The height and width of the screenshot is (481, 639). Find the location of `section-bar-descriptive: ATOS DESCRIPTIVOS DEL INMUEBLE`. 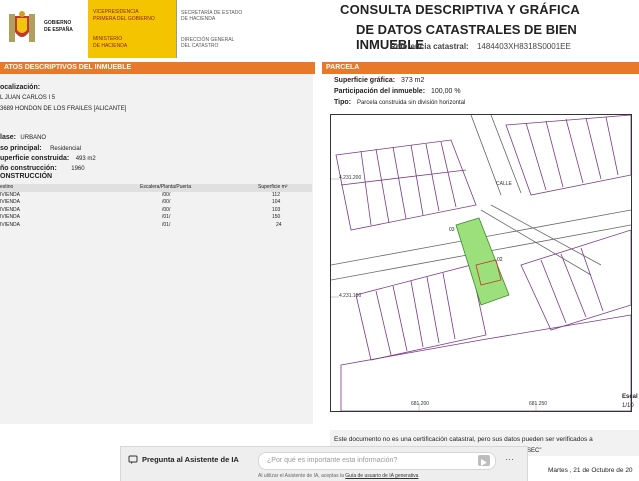

section-bar-descriptive: ATOS DESCRIPTIVOS DEL INMUEBLE is located at coordinates (157, 68).